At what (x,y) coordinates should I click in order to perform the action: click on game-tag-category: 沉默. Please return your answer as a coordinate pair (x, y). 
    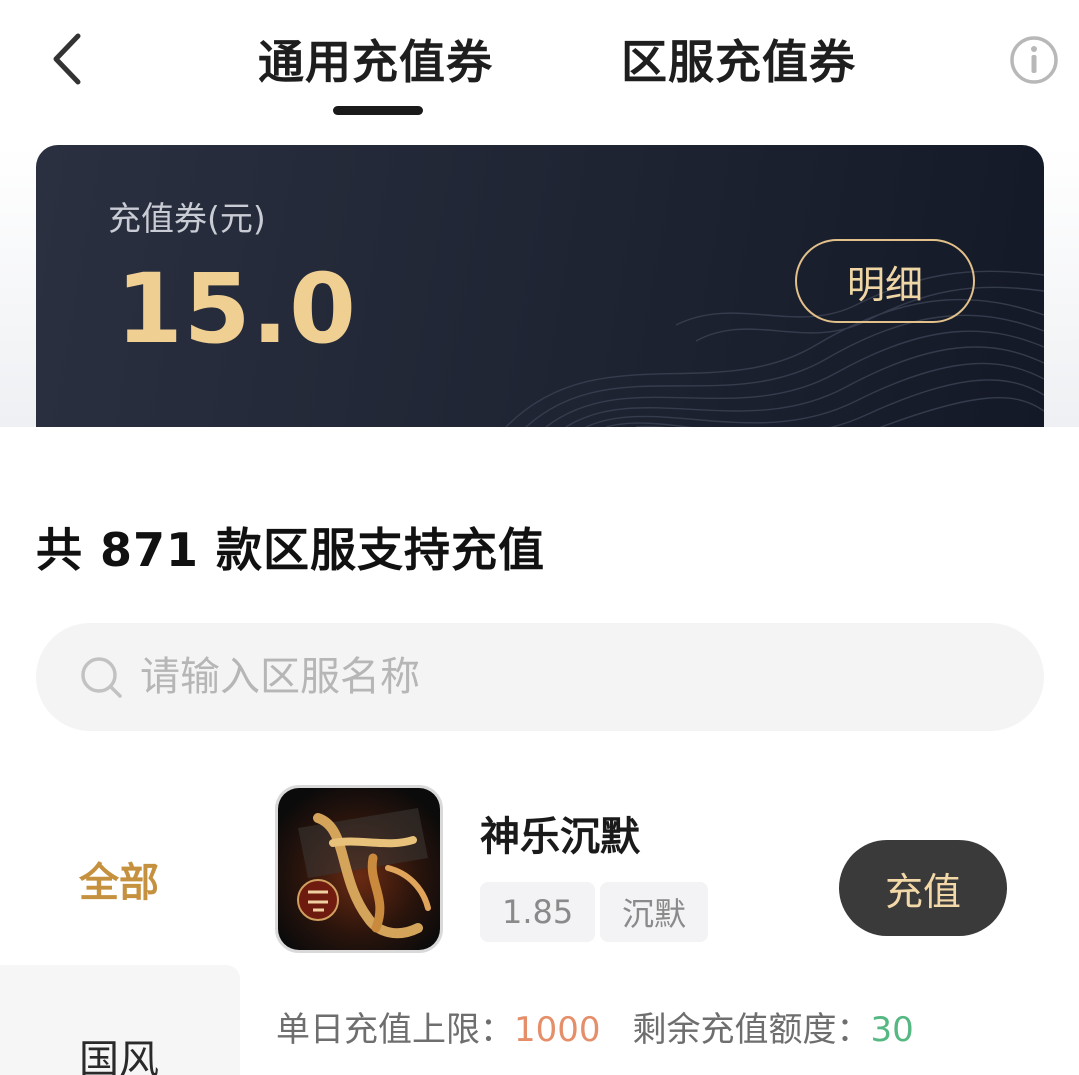
    Looking at the image, I should click on (654, 912).